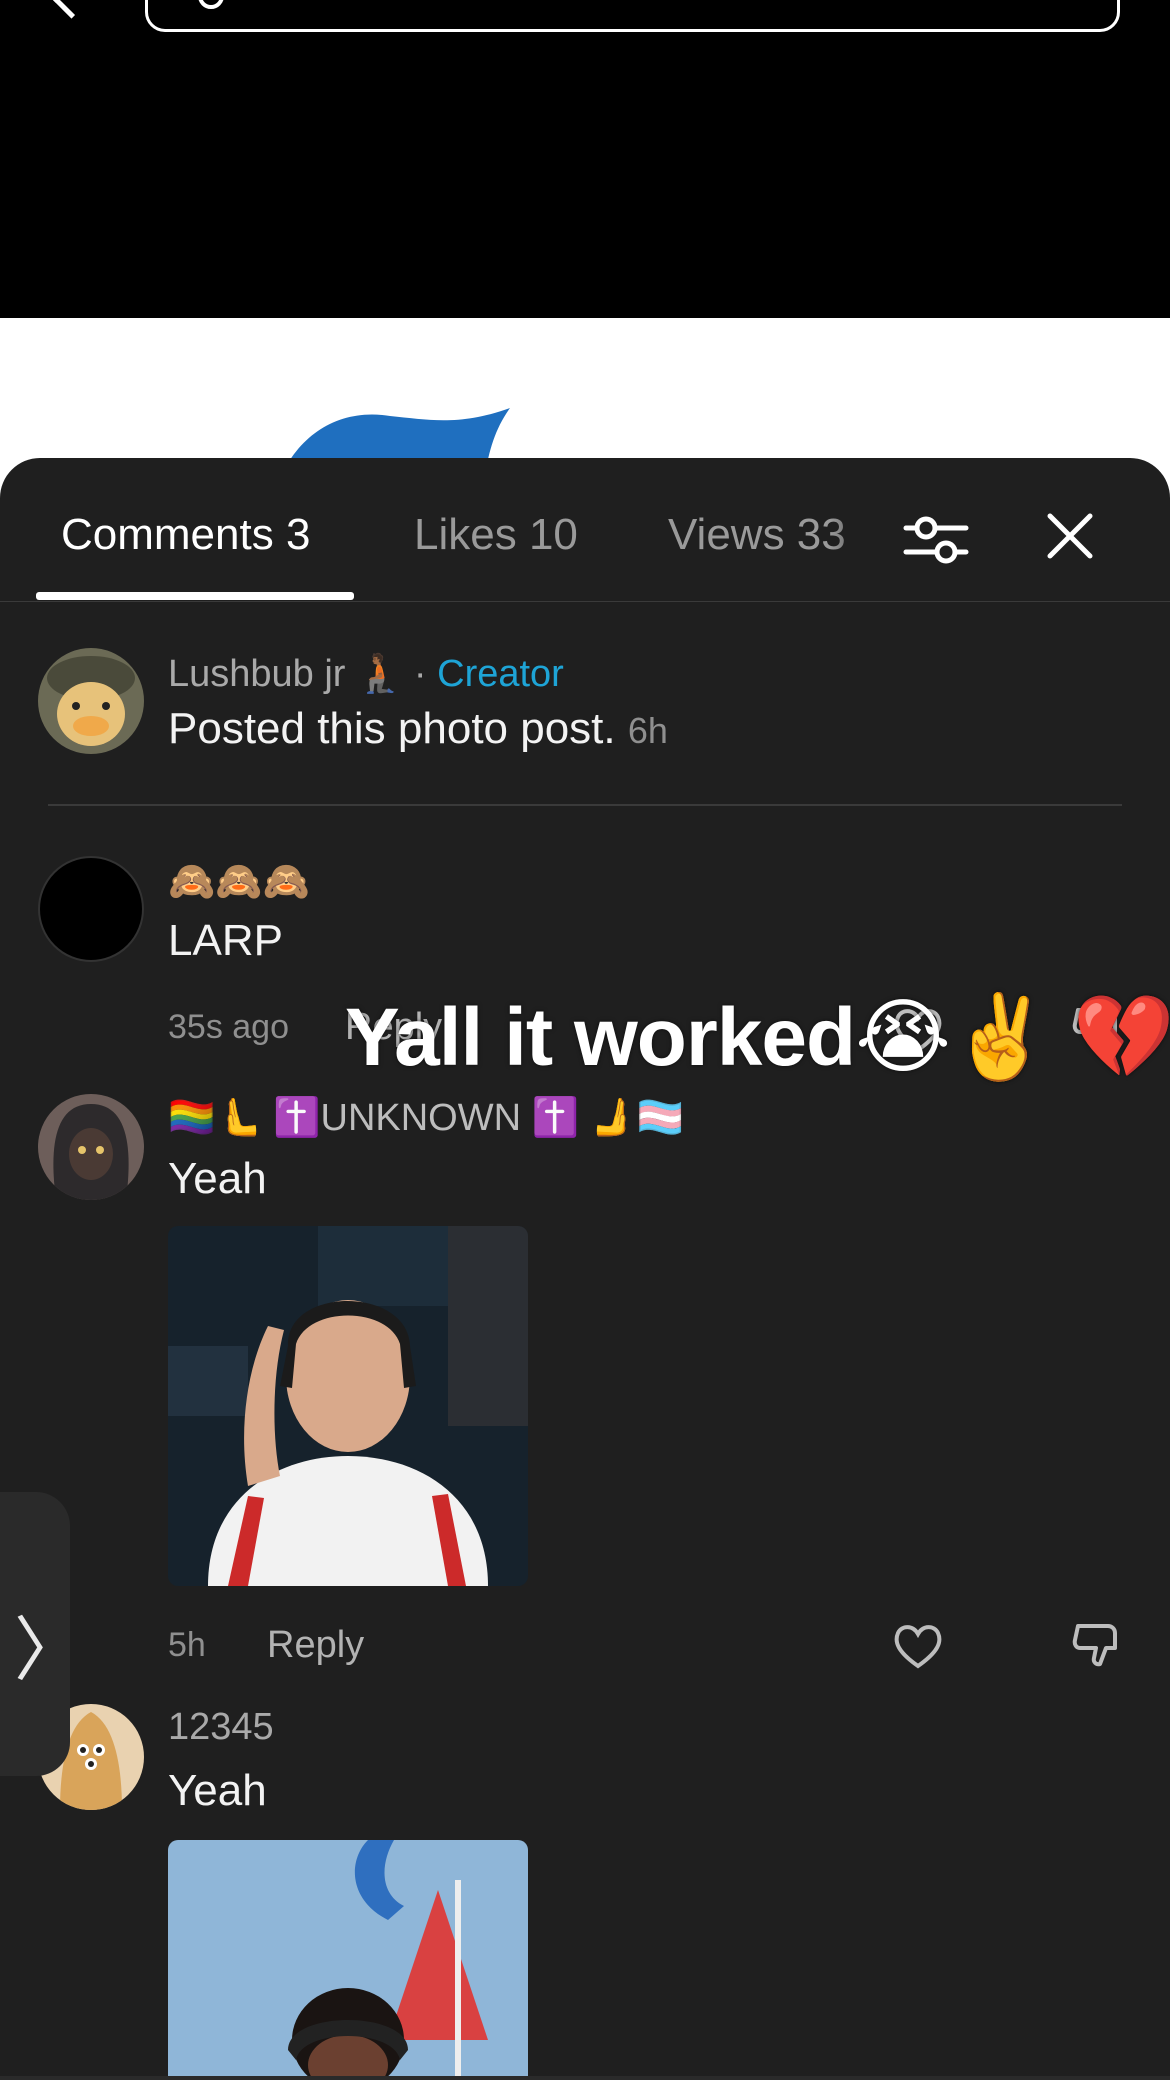 The width and height of the screenshot is (1170, 2080). I want to click on chevron-left-icon, so click(71, 9).